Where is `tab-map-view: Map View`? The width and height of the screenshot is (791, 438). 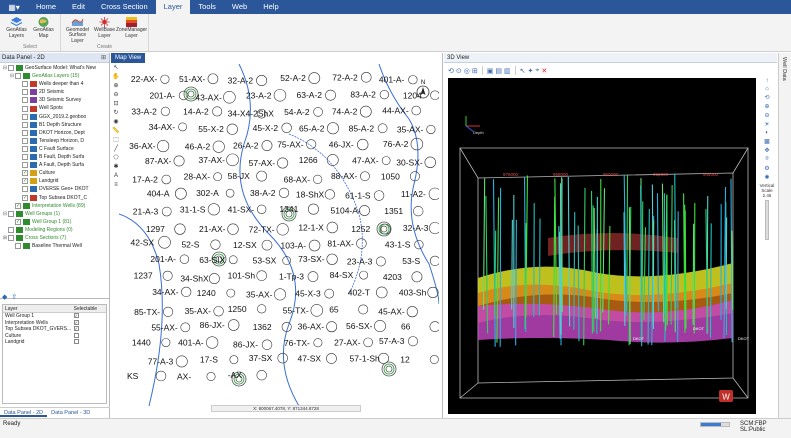 tab-map-view: Map View is located at coordinates (128, 58).